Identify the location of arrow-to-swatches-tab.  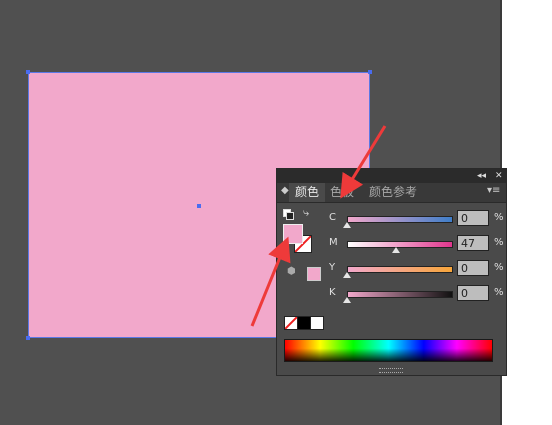
(363, 162).